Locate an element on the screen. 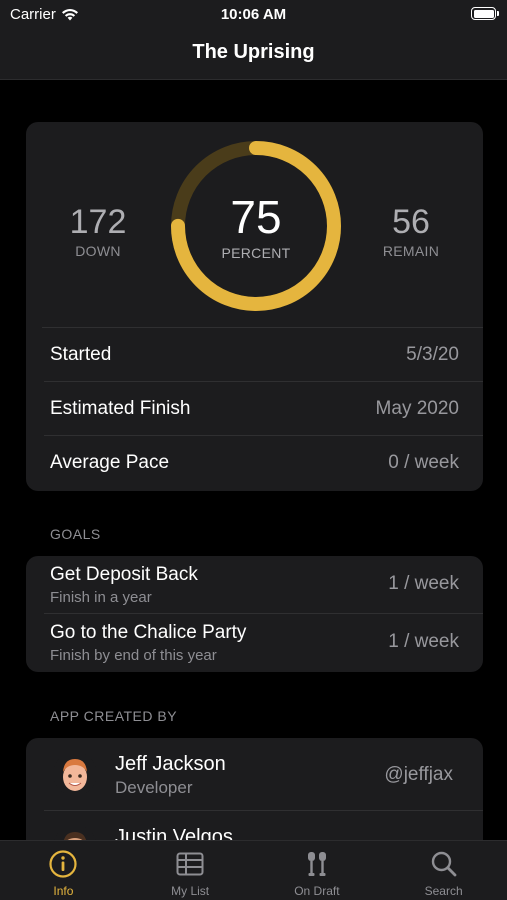 Image resolution: width=507 pixels, height=900 pixels. tab-info: Info is located at coordinates (63, 870).